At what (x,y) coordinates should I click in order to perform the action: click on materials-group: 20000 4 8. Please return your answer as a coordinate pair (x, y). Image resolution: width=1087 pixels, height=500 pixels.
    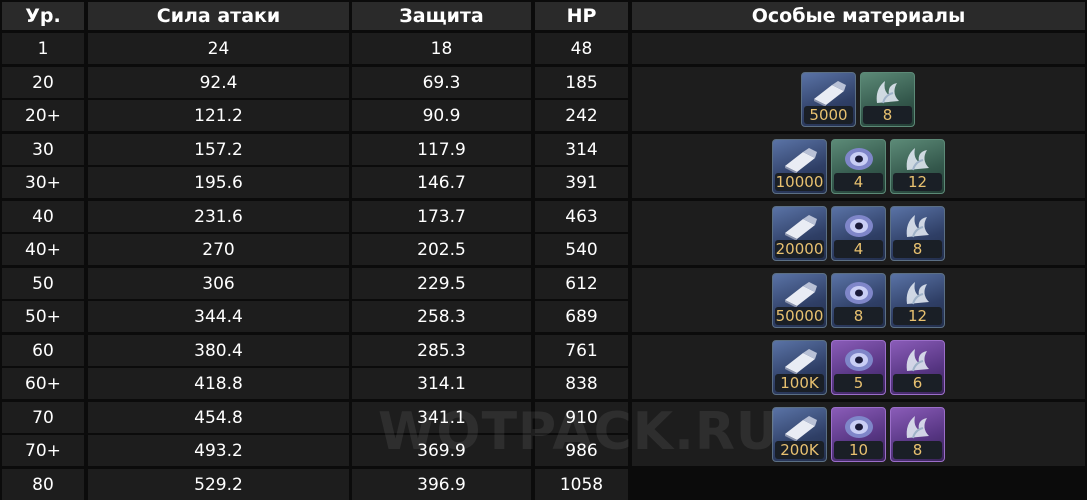
    Looking at the image, I should click on (858, 233).